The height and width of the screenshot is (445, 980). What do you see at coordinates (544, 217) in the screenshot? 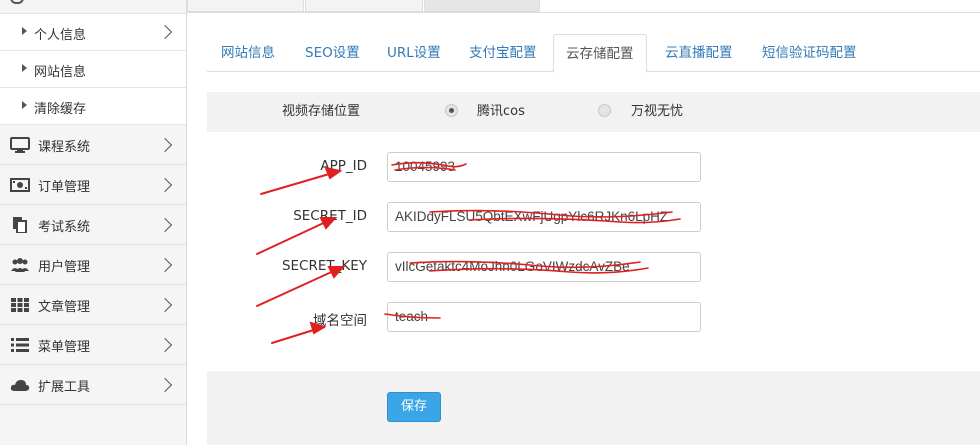
I see `secret-id-input: AKIDdyFLSU5QbtEXwFjUgpYlc6RJKn6LpHZ` at bounding box center [544, 217].